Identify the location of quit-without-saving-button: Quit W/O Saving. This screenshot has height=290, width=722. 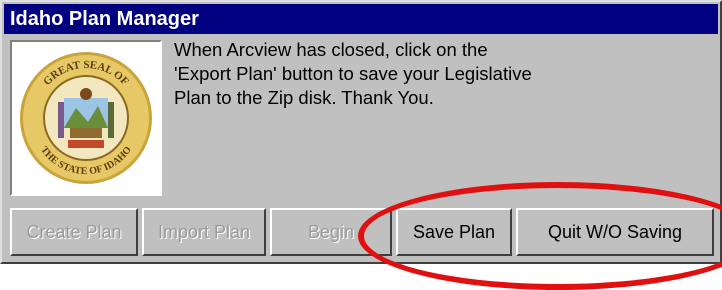
(615, 232).